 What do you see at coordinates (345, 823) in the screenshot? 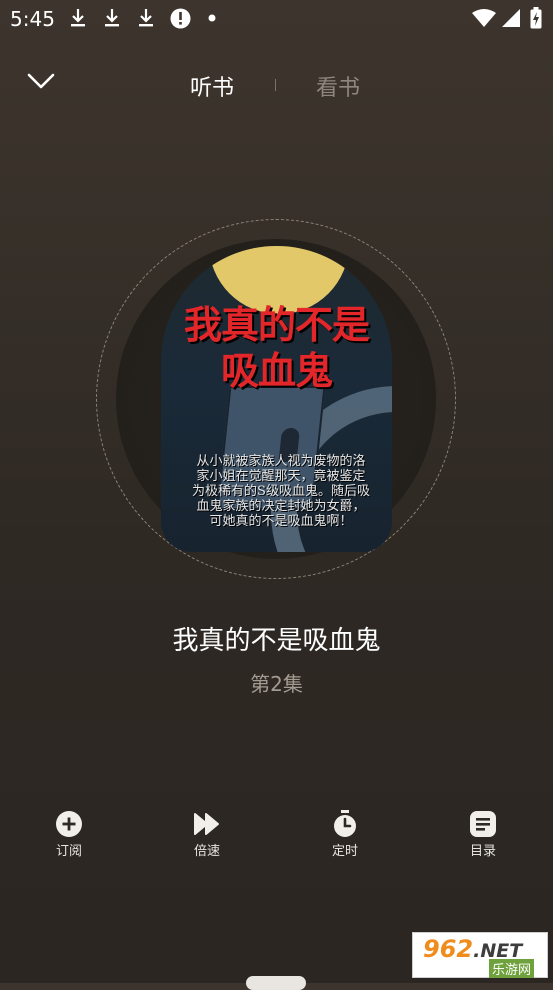
I see `timer-icon` at bounding box center [345, 823].